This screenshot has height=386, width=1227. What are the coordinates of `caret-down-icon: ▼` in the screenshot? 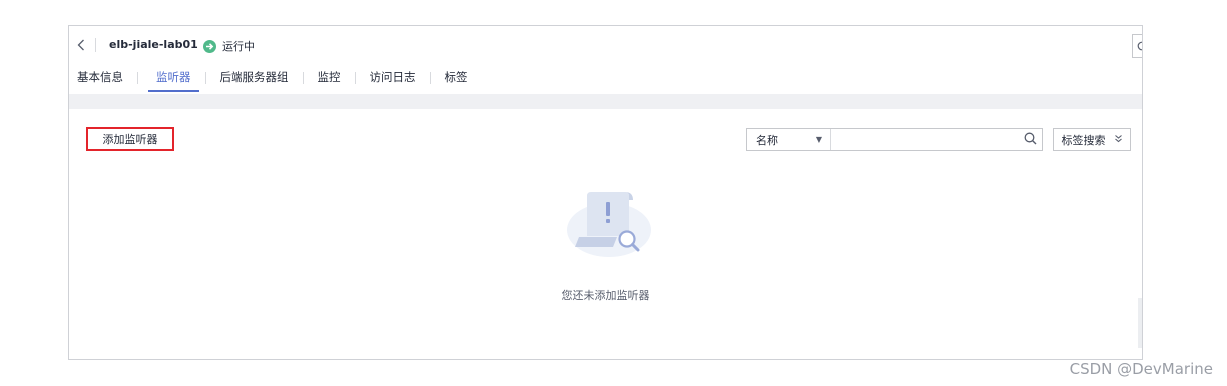 It's located at (818, 139).